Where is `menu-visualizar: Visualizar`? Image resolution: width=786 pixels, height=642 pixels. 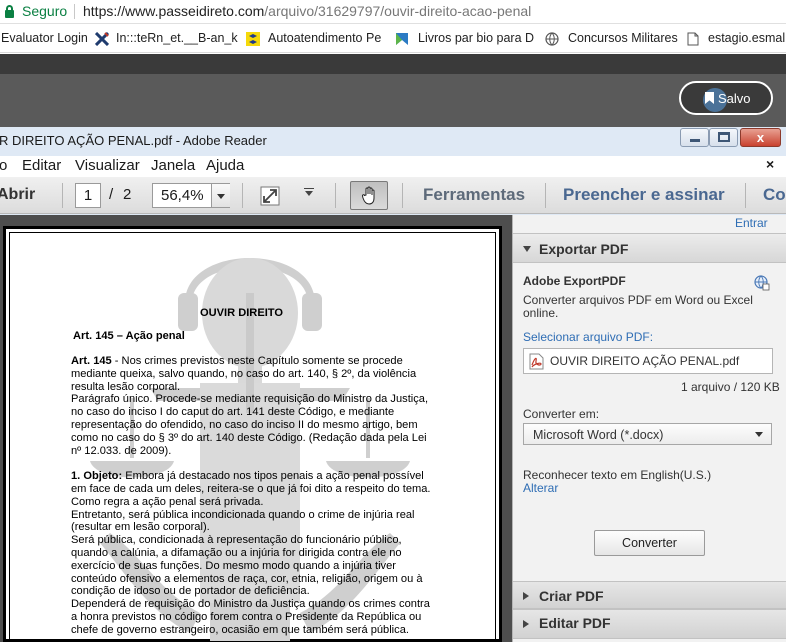
menu-visualizar: Visualizar is located at coordinates (107, 165).